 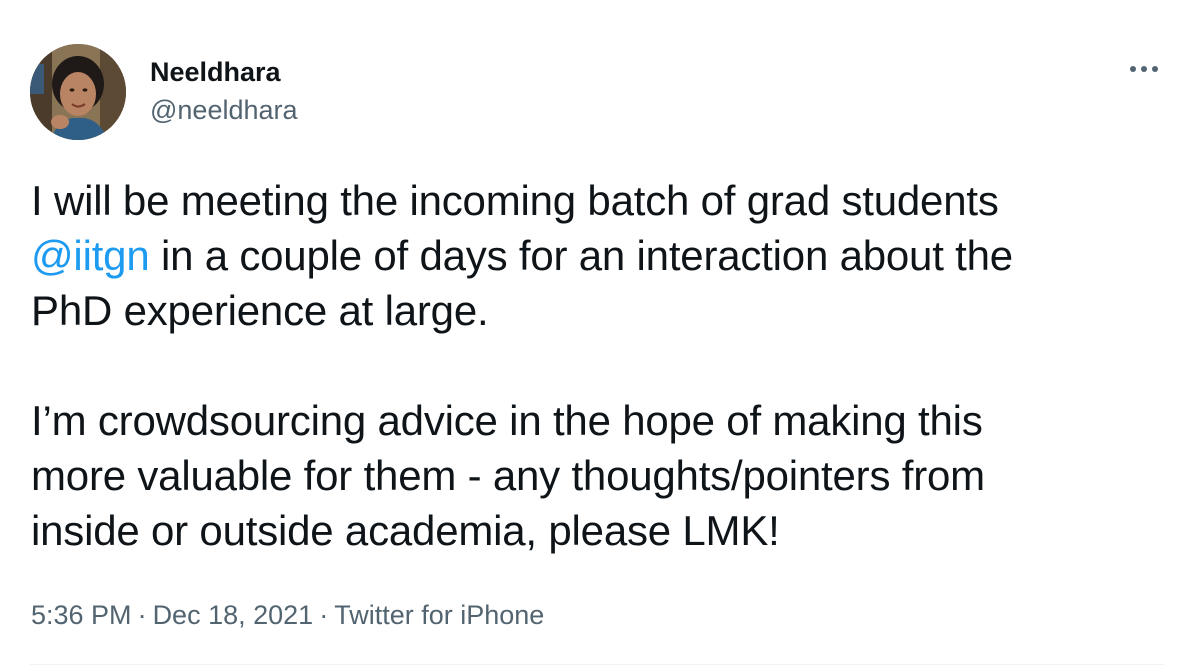 What do you see at coordinates (233, 615) in the screenshot?
I see `tweet-date: Dec 18, 2021` at bounding box center [233, 615].